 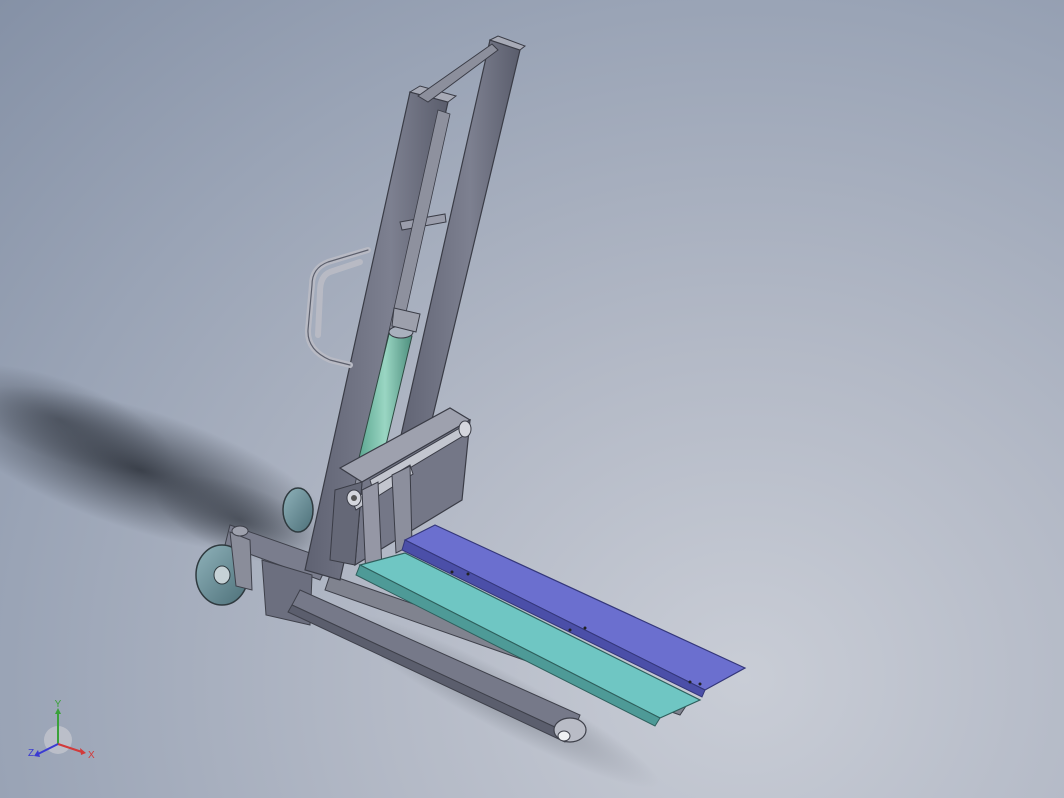 I want to click on x-axis-label: X, so click(x=91, y=755).